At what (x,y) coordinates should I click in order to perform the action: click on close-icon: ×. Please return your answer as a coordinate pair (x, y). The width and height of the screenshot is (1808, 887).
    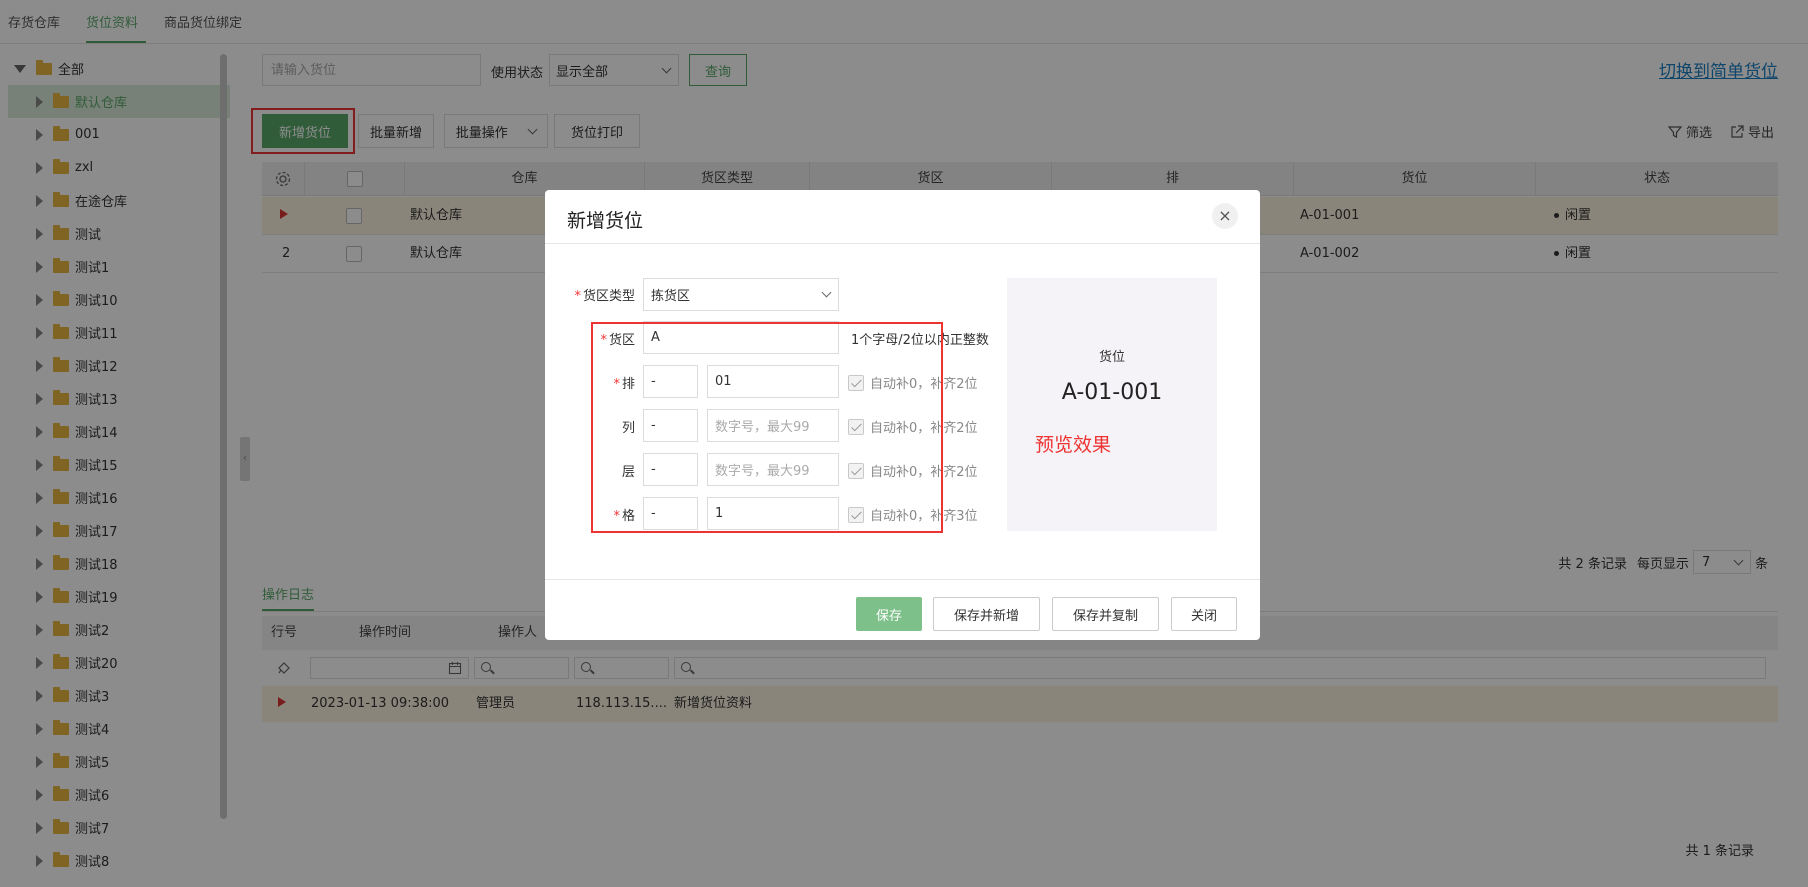
    Looking at the image, I should click on (1225, 216).